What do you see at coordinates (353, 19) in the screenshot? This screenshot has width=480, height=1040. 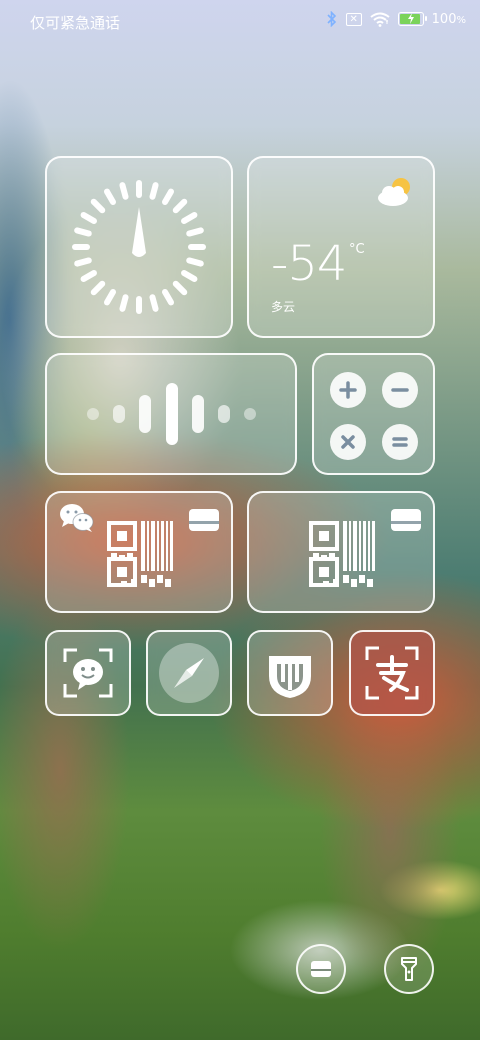 I see `no-sim-icon: ✕` at bounding box center [353, 19].